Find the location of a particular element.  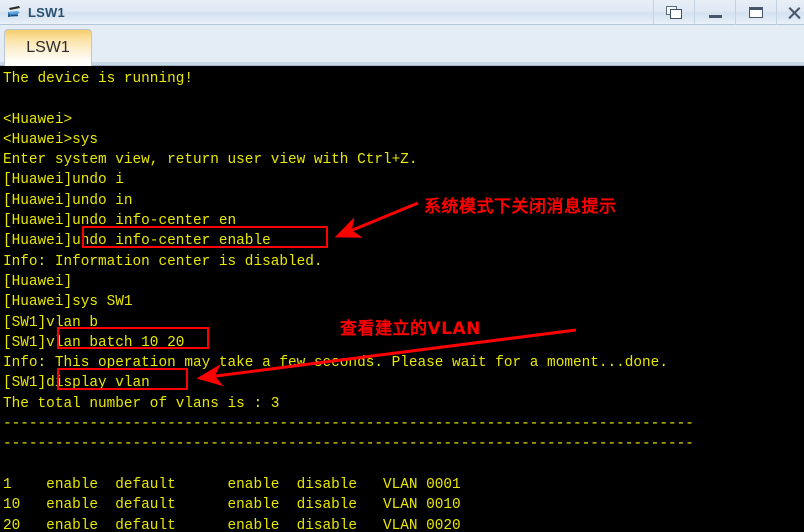

terminal-line: The total number of vlans is : 3 is located at coordinates (141, 403).